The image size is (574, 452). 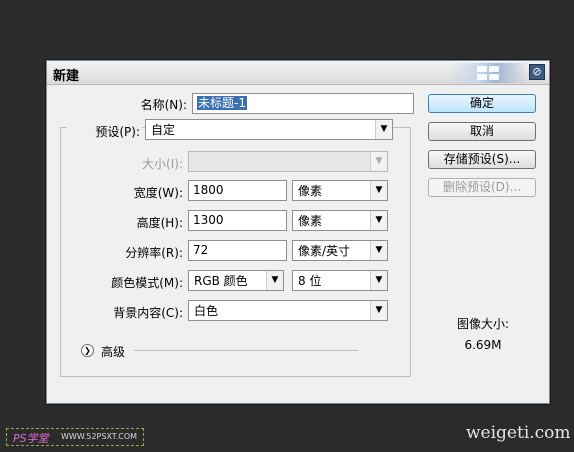 What do you see at coordinates (147, 283) in the screenshot?
I see `color-mode-label: 颜色模式(M):` at bounding box center [147, 283].